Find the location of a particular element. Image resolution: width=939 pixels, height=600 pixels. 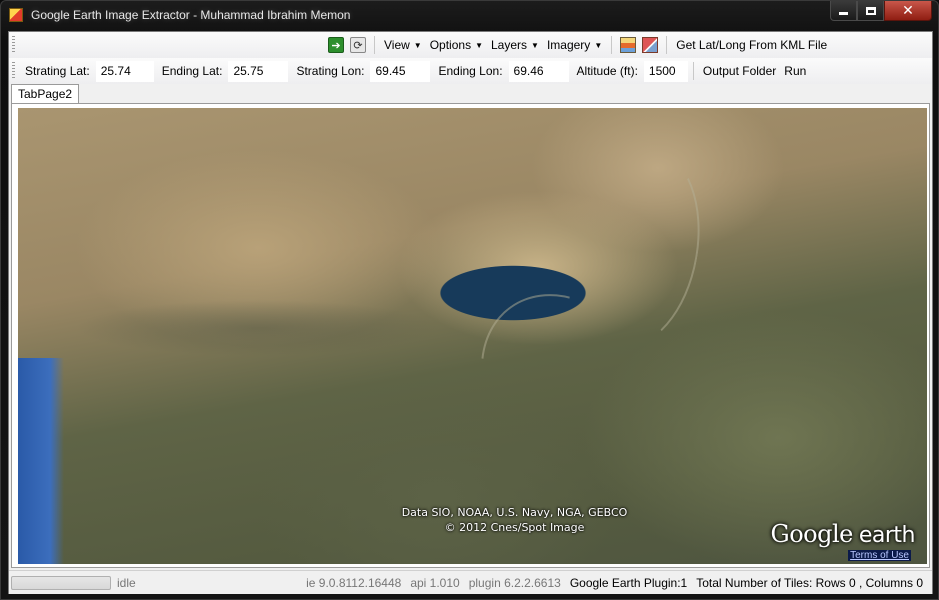

minimize-icon is located at coordinates (843, 13).